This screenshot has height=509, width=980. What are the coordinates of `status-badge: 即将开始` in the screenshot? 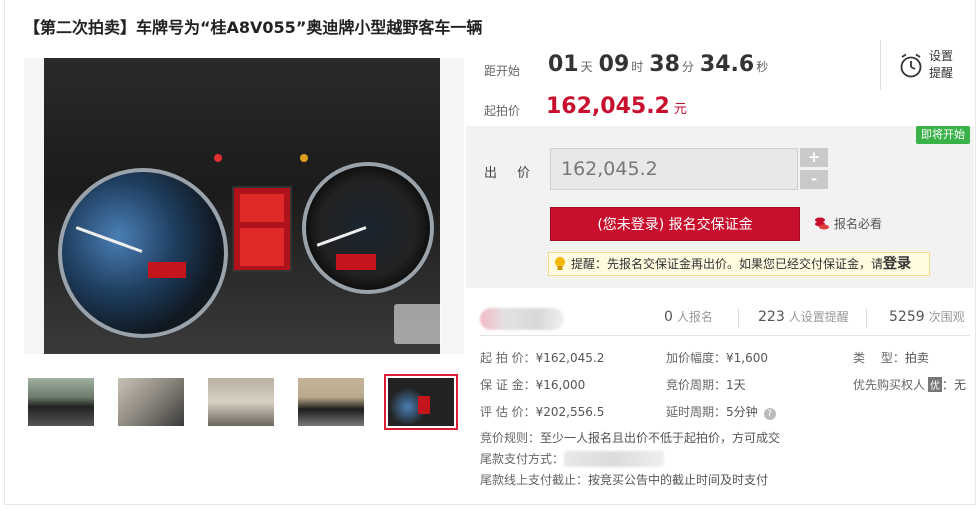 It's located at (943, 135).